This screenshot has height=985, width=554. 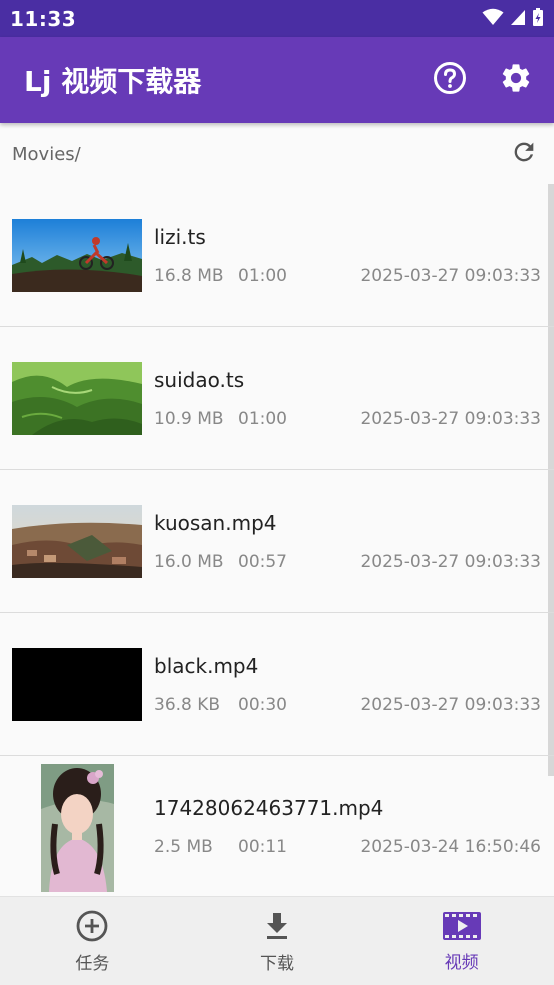 What do you see at coordinates (113, 81) in the screenshot?
I see `app-title: Lj 视频下载器` at bounding box center [113, 81].